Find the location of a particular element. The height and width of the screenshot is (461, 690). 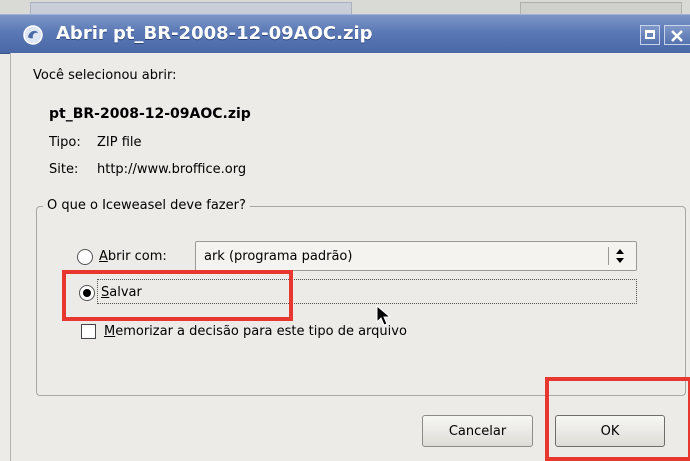

close-button is located at coordinates (677, 35).